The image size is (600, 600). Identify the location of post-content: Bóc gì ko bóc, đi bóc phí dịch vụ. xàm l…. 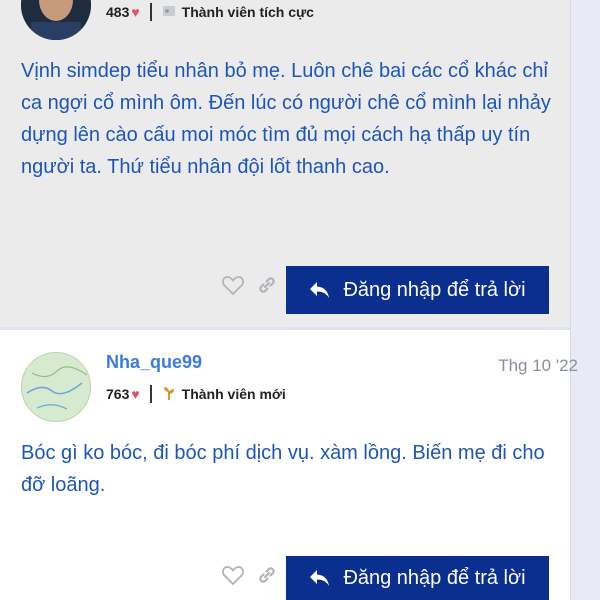
(283, 469).